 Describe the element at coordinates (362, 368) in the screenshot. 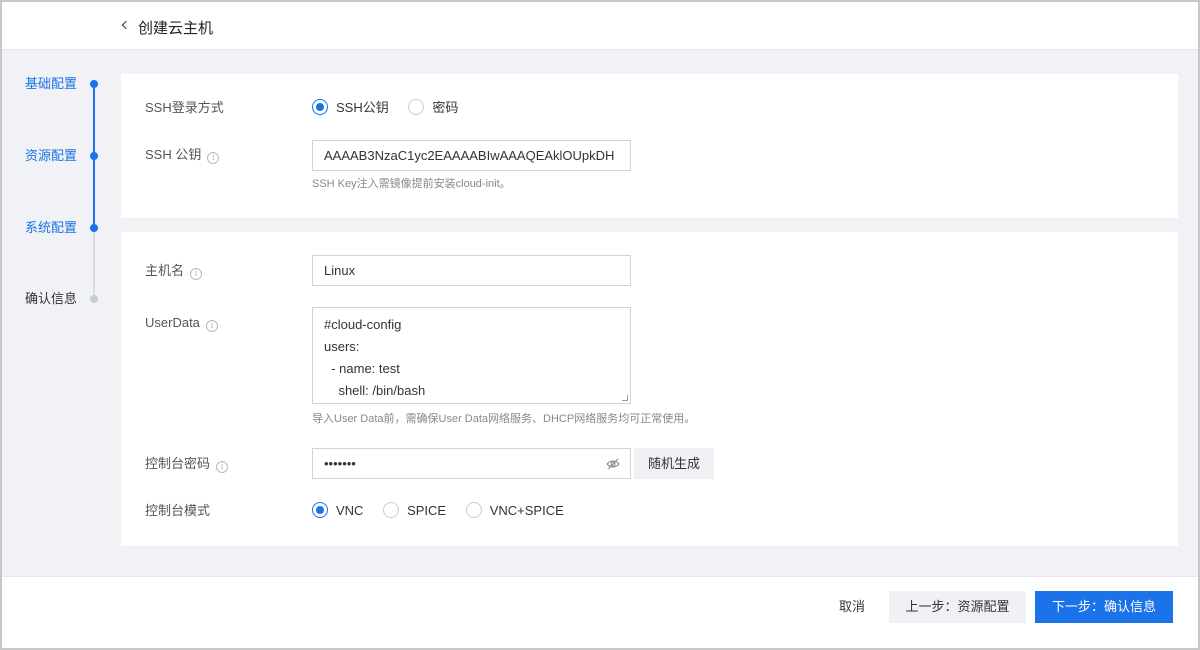

I see `userdata-line: - name: test` at that location.